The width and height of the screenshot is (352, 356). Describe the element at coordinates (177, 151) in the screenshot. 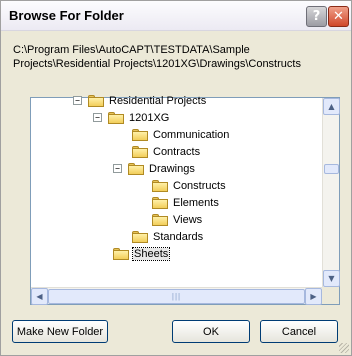

I see `tree-item-label: Contracts` at that location.